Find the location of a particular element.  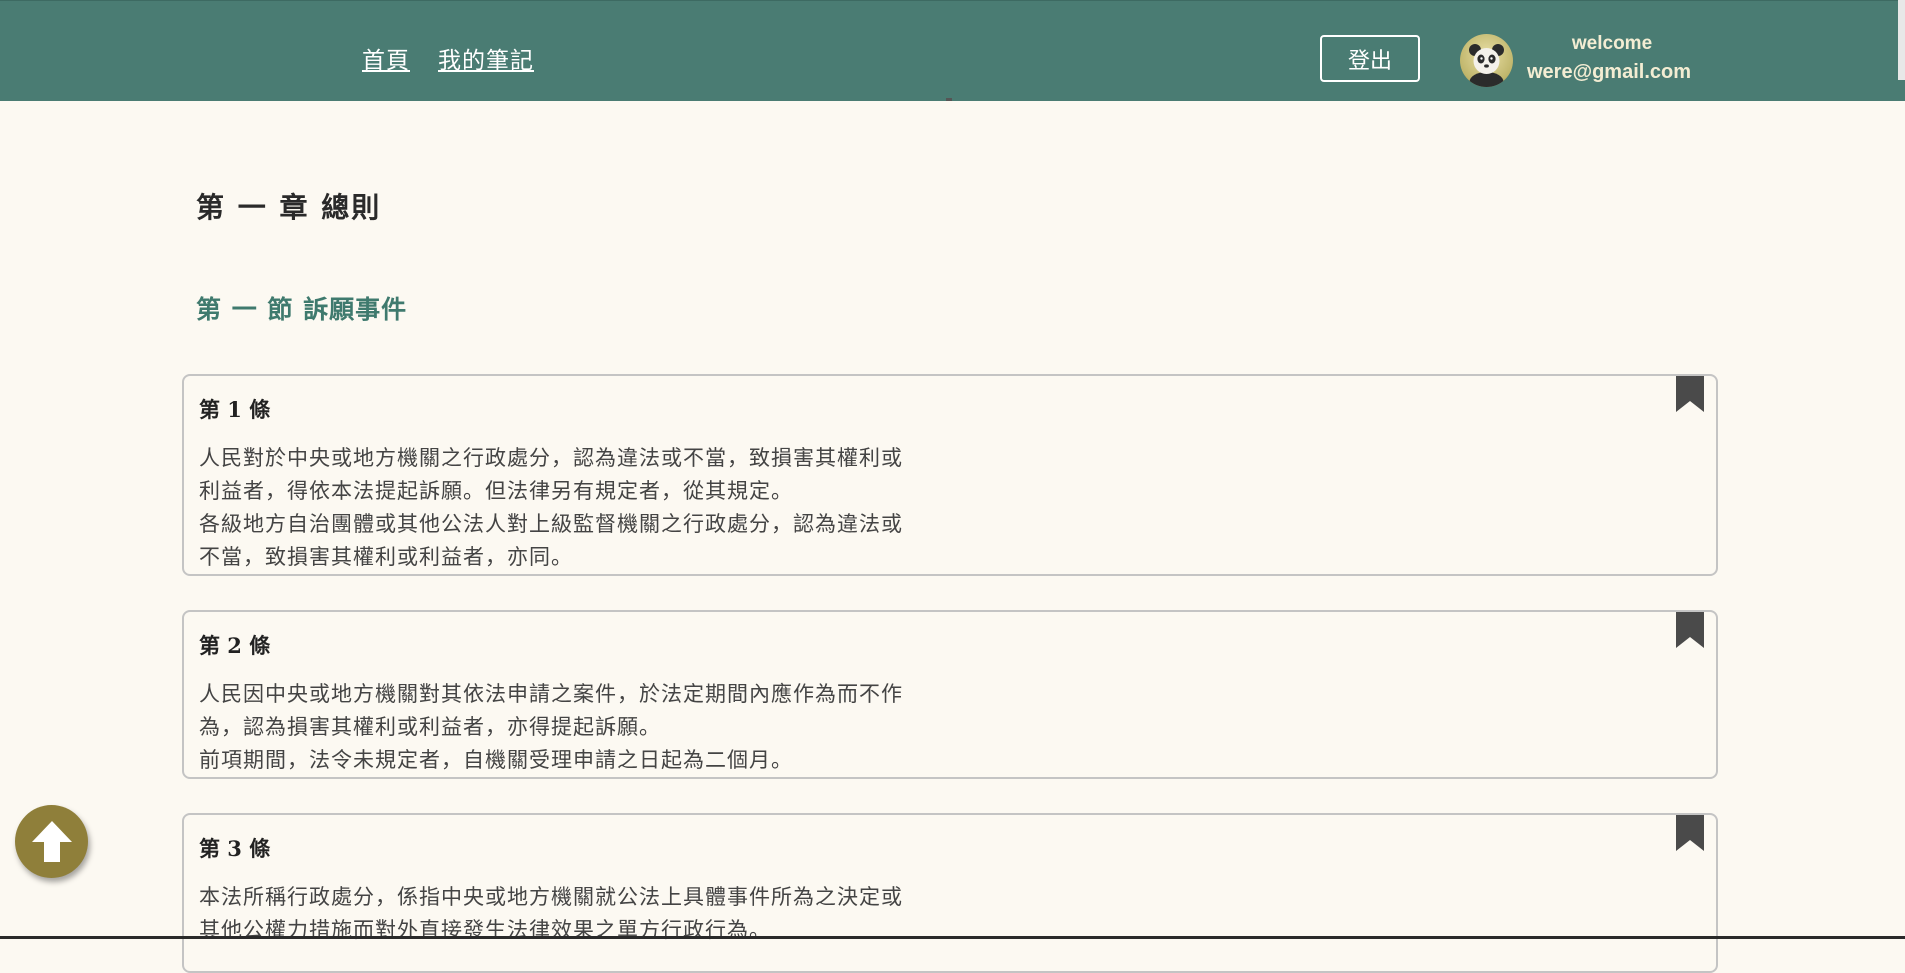

article-line: 為，認為損害其權利或利益者，亦得提起訴願。 is located at coordinates (430, 727).